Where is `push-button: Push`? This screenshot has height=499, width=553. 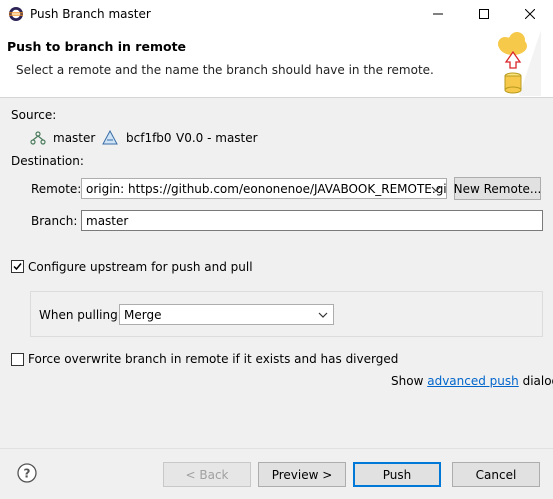
push-button: Push is located at coordinates (397, 474).